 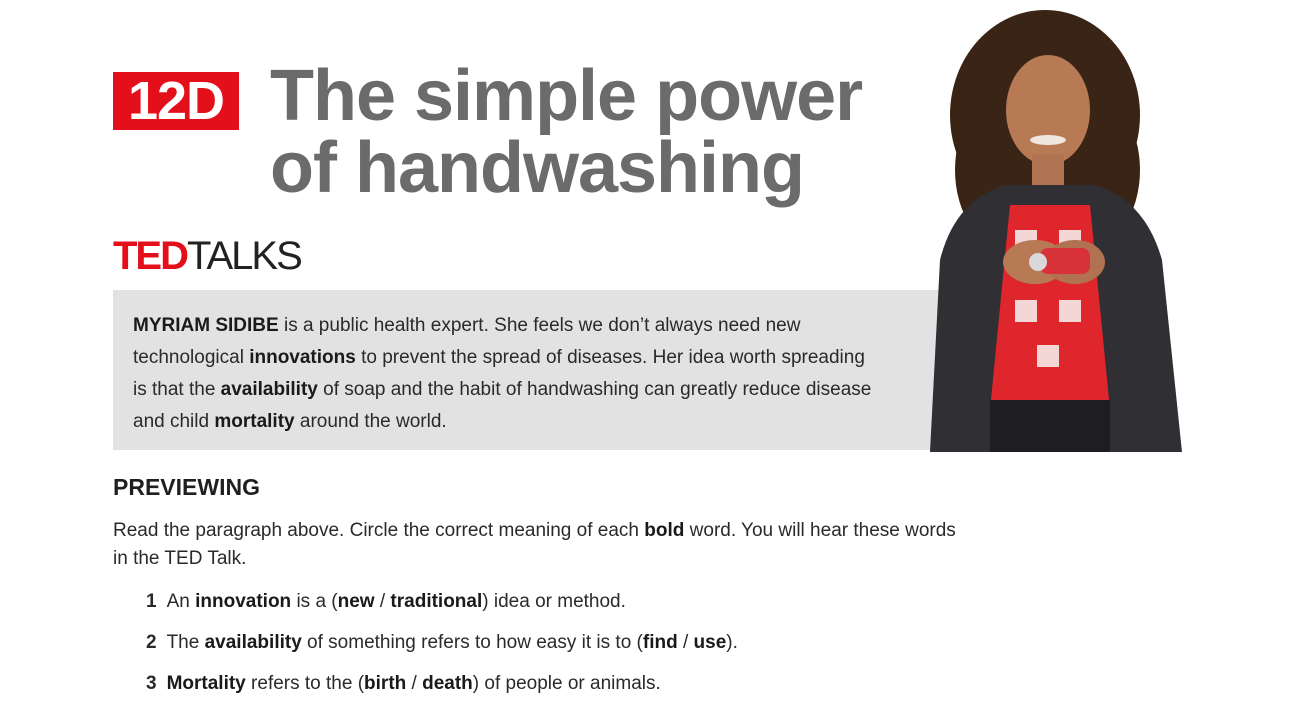 What do you see at coordinates (436, 601) in the screenshot?
I see `option-b: traditional` at bounding box center [436, 601].